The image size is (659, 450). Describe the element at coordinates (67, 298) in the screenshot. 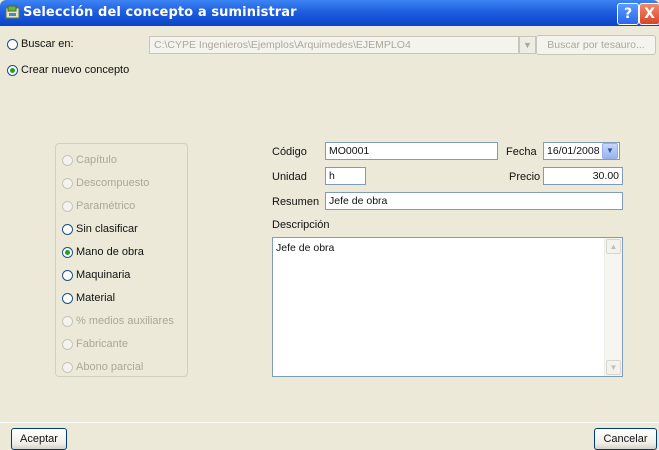

I see `radio-material` at that location.